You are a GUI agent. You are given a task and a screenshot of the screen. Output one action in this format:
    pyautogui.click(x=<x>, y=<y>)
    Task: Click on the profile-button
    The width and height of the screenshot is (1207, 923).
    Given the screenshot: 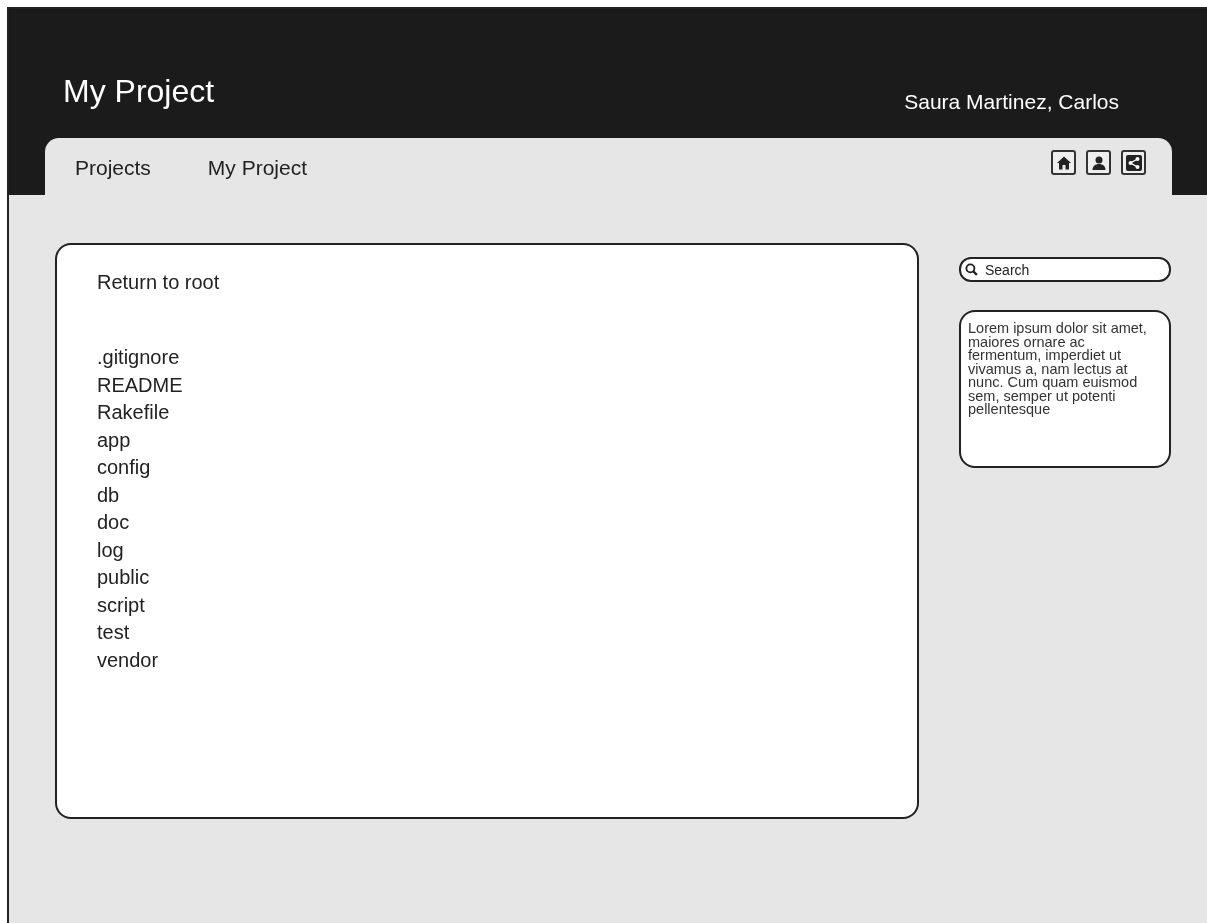 What is the action you would take?
    pyautogui.click(x=1098, y=162)
    